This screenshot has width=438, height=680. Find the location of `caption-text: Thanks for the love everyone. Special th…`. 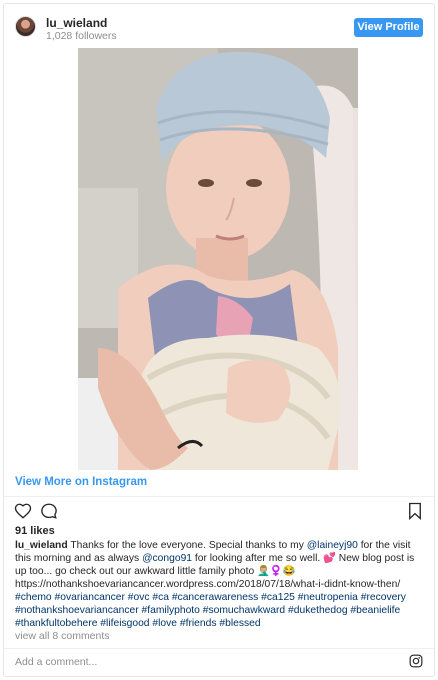

caption-text: Thanks for the love everyone. Special th… is located at coordinates (187, 545).